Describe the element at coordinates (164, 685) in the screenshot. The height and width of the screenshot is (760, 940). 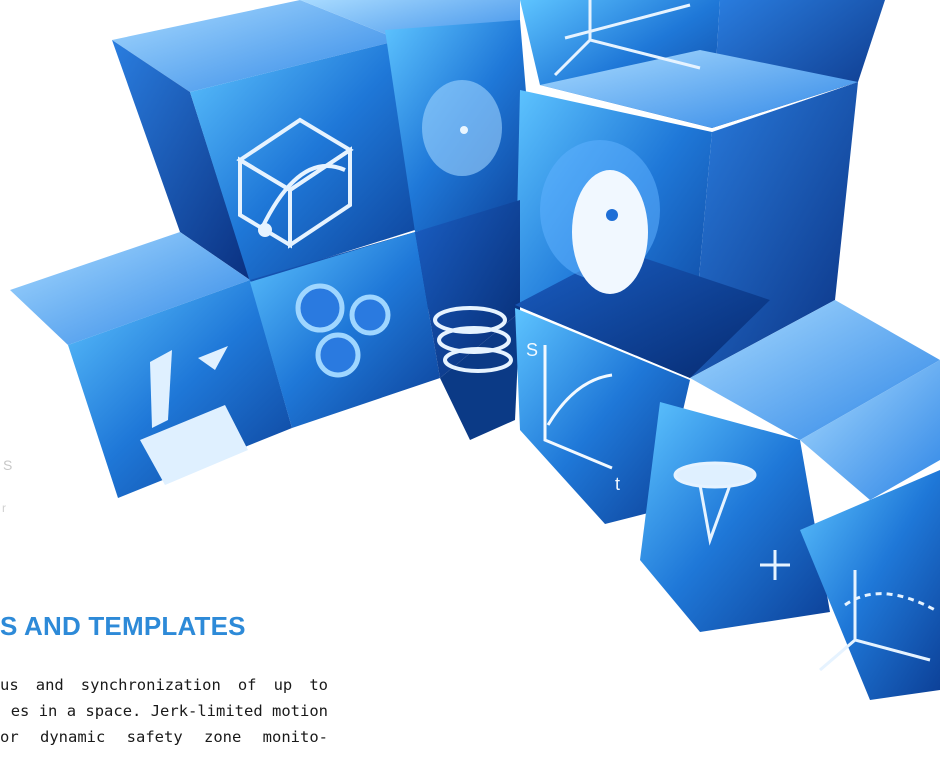
I see `body-line-1: us and synchronization of up to` at that location.